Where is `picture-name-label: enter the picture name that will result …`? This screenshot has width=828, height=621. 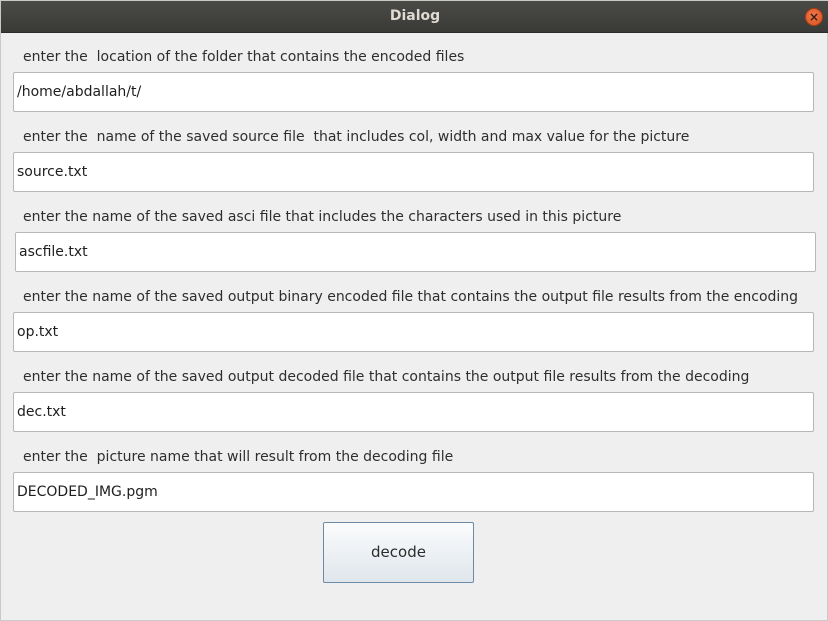 picture-name-label: enter the picture name that will result … is located at coordinates (238, 457).